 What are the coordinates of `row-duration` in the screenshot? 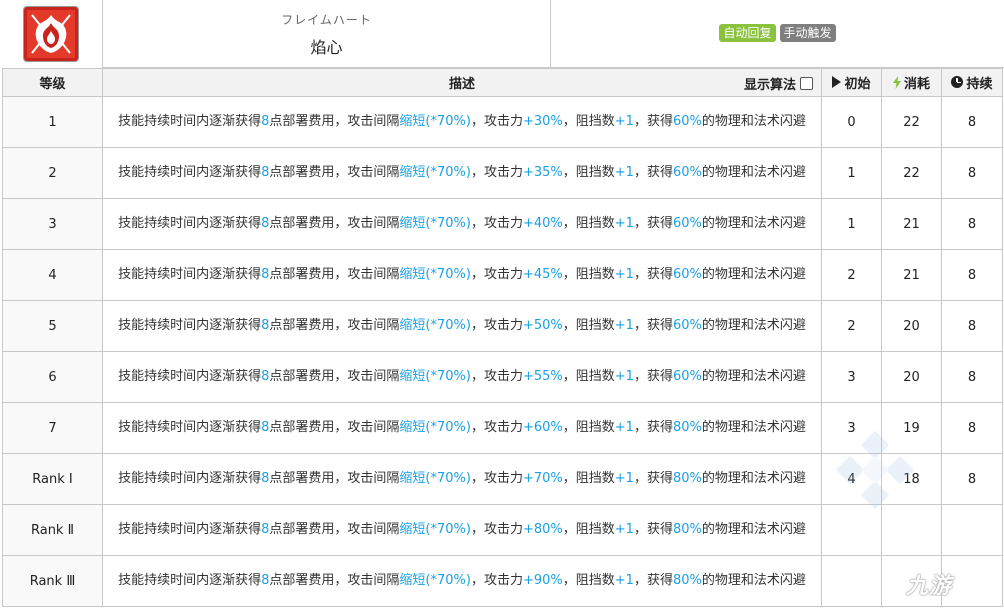 It's located at (972, 530).